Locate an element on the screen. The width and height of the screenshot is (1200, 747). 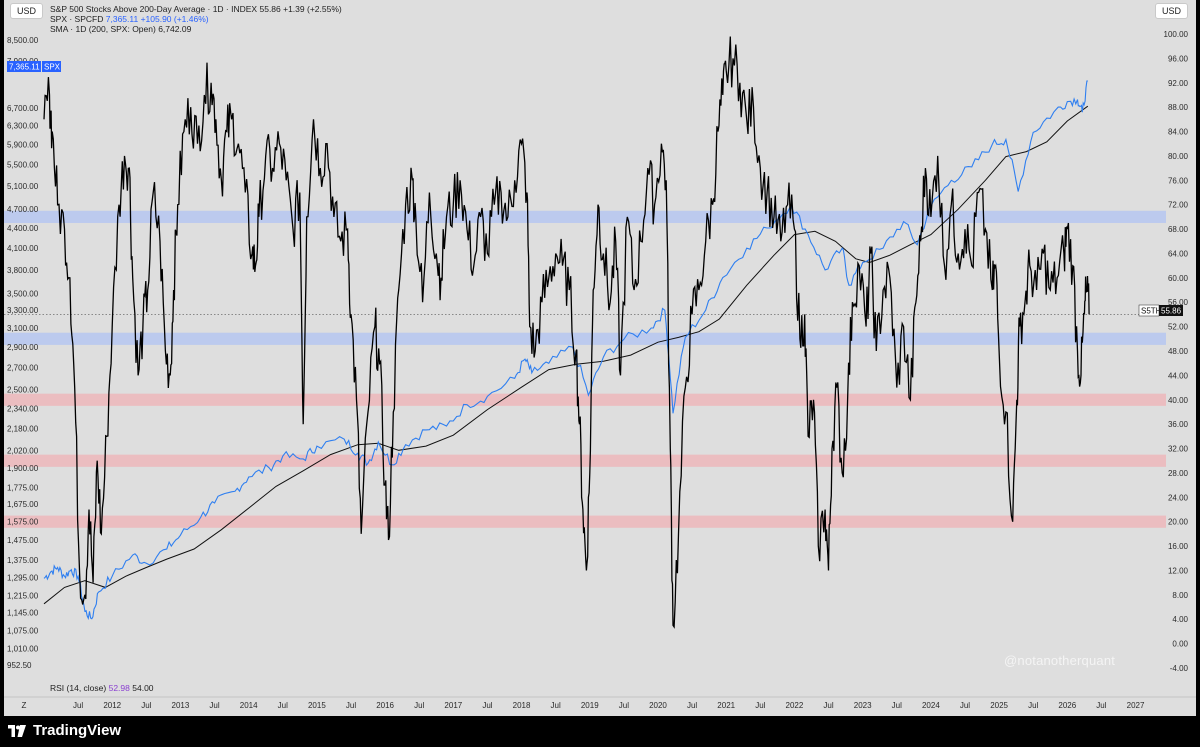
watermark: @notanotherquant is located at coordinates (1060, 660).